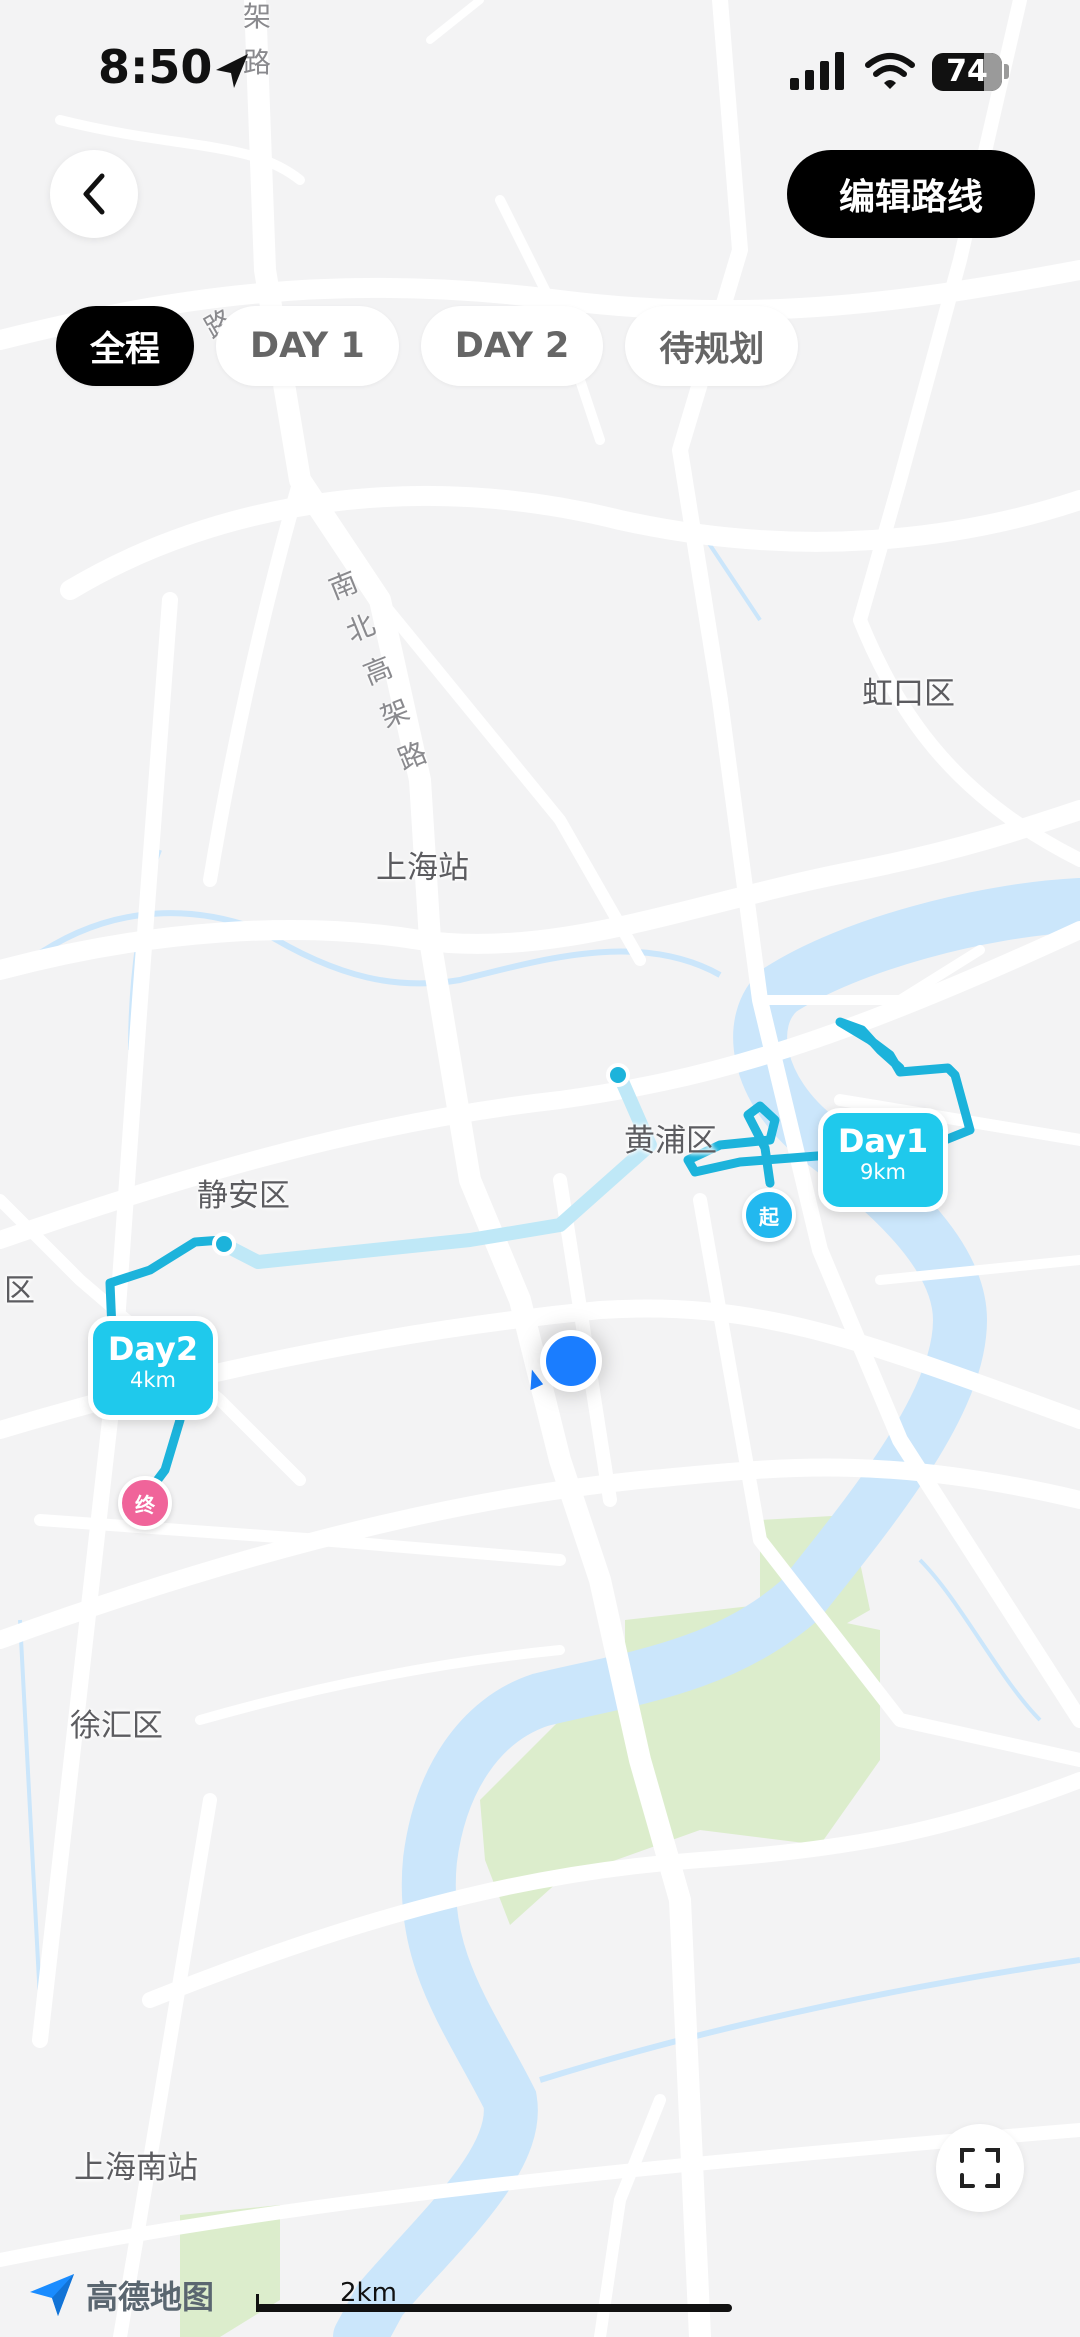 This screenshot has height=2337, width=1080. I want to click on station-label-shanghai-south: 上海南站, so click(136, 2168).